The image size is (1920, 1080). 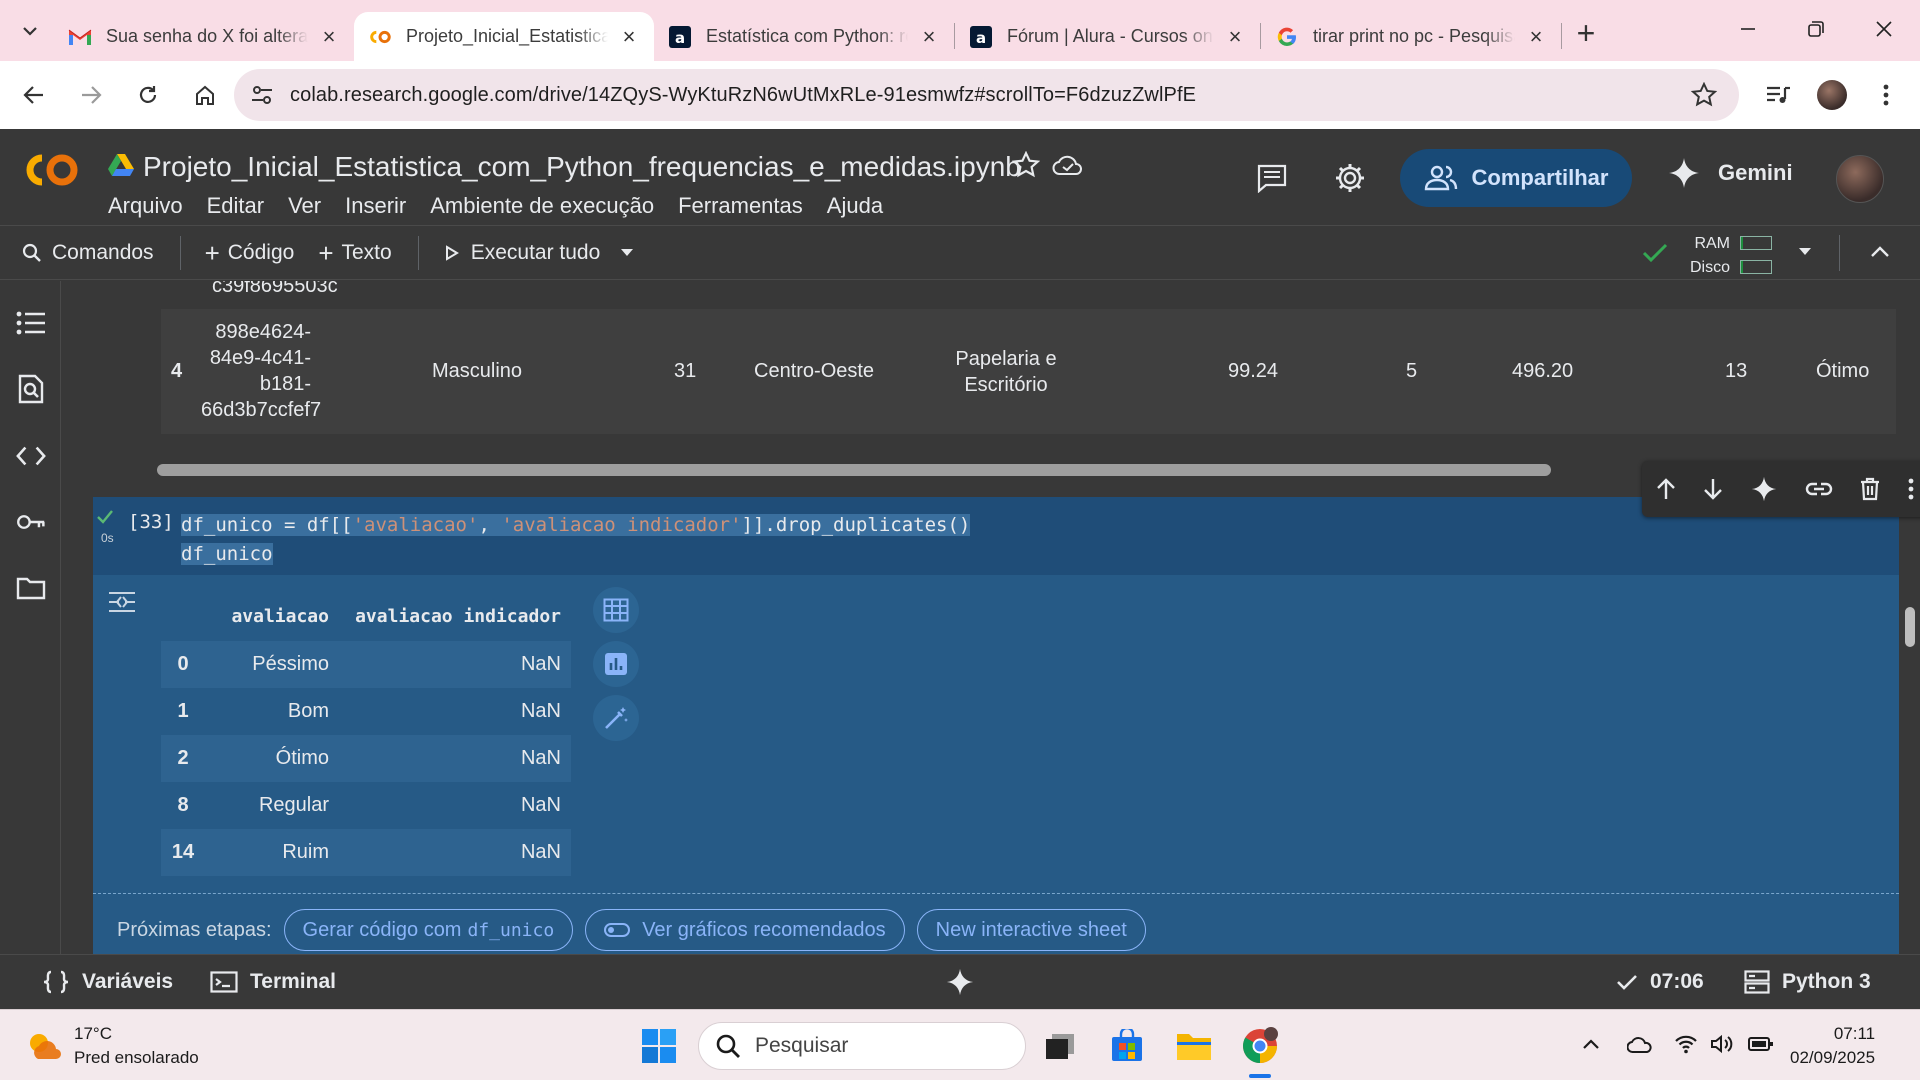 I want to click on menu-inserir: Inserir, so click(x=375, y=206).